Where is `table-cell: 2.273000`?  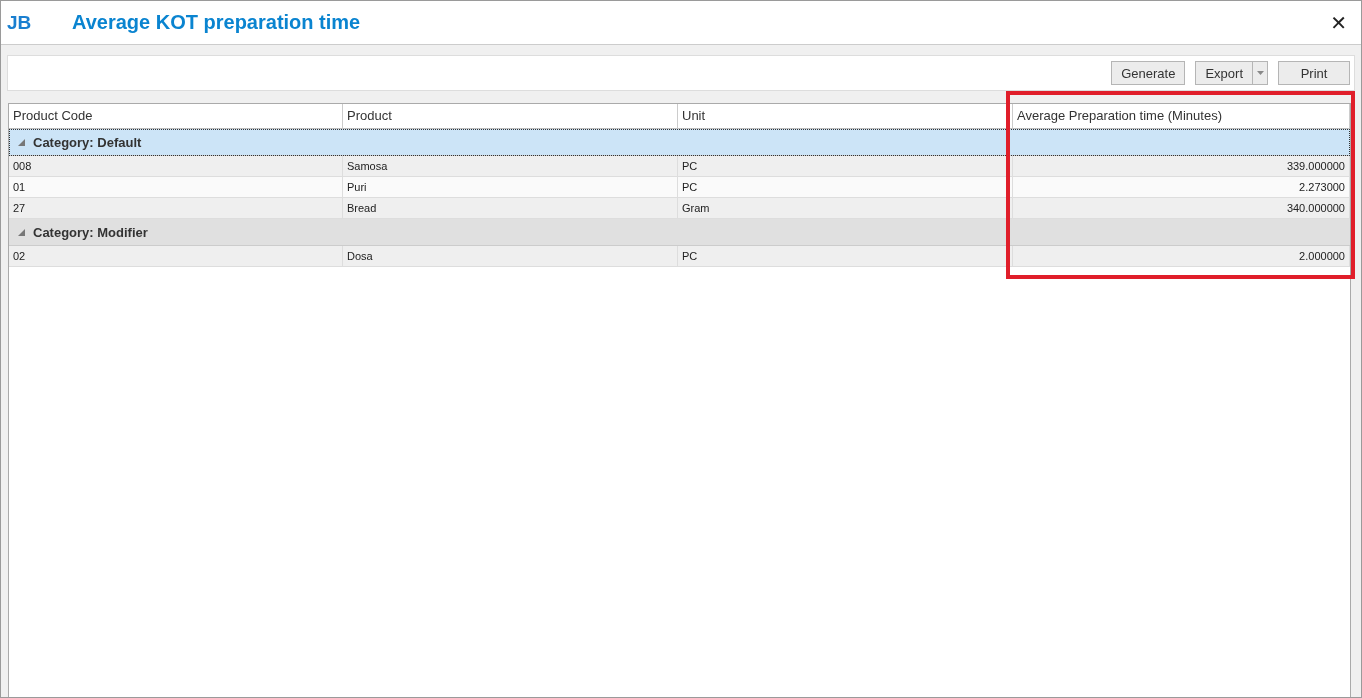 table-cell: 2.273000 is located at coordinates (1181, 187).